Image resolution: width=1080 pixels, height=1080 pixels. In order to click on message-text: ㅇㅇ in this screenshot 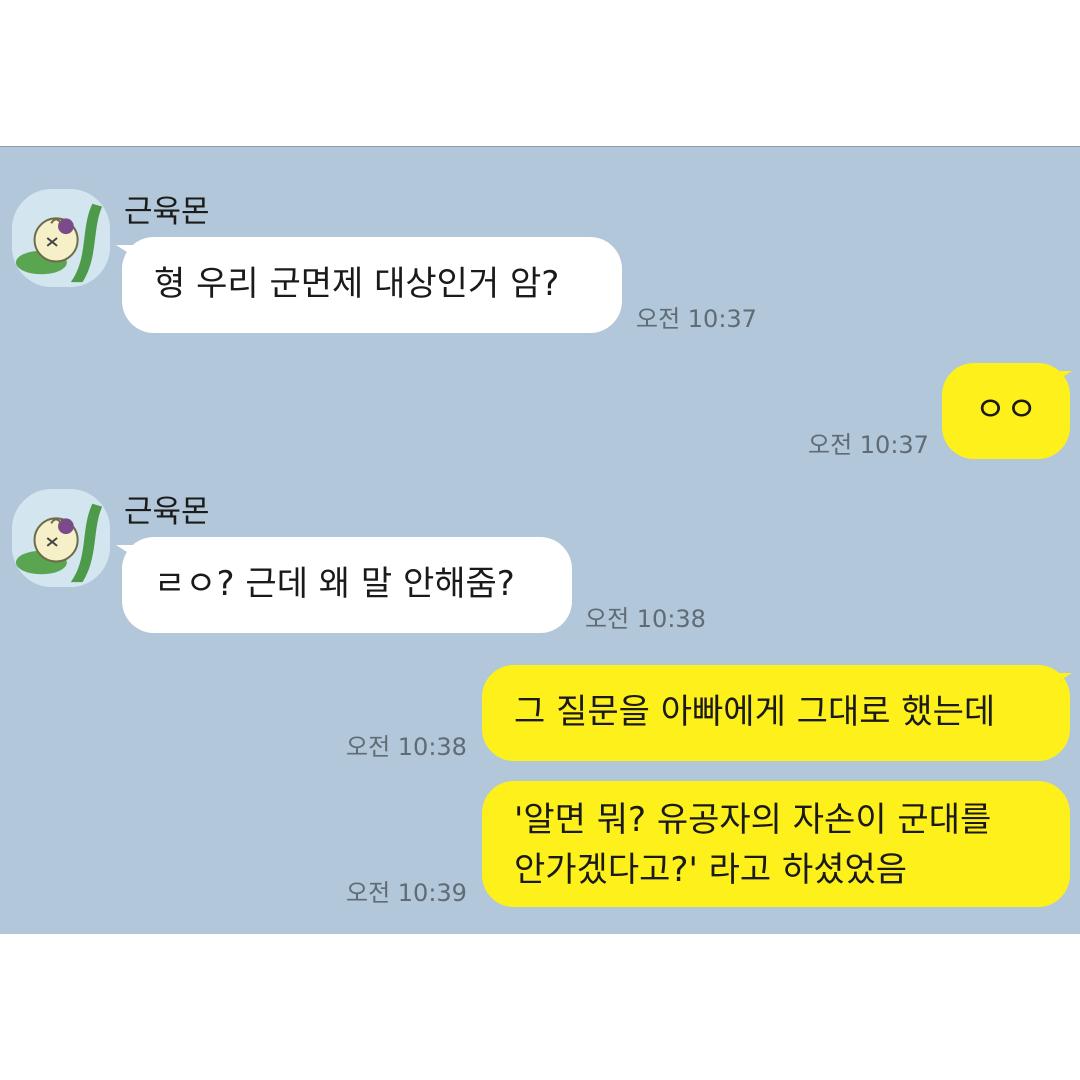, I will do `click(1006, 410)`.